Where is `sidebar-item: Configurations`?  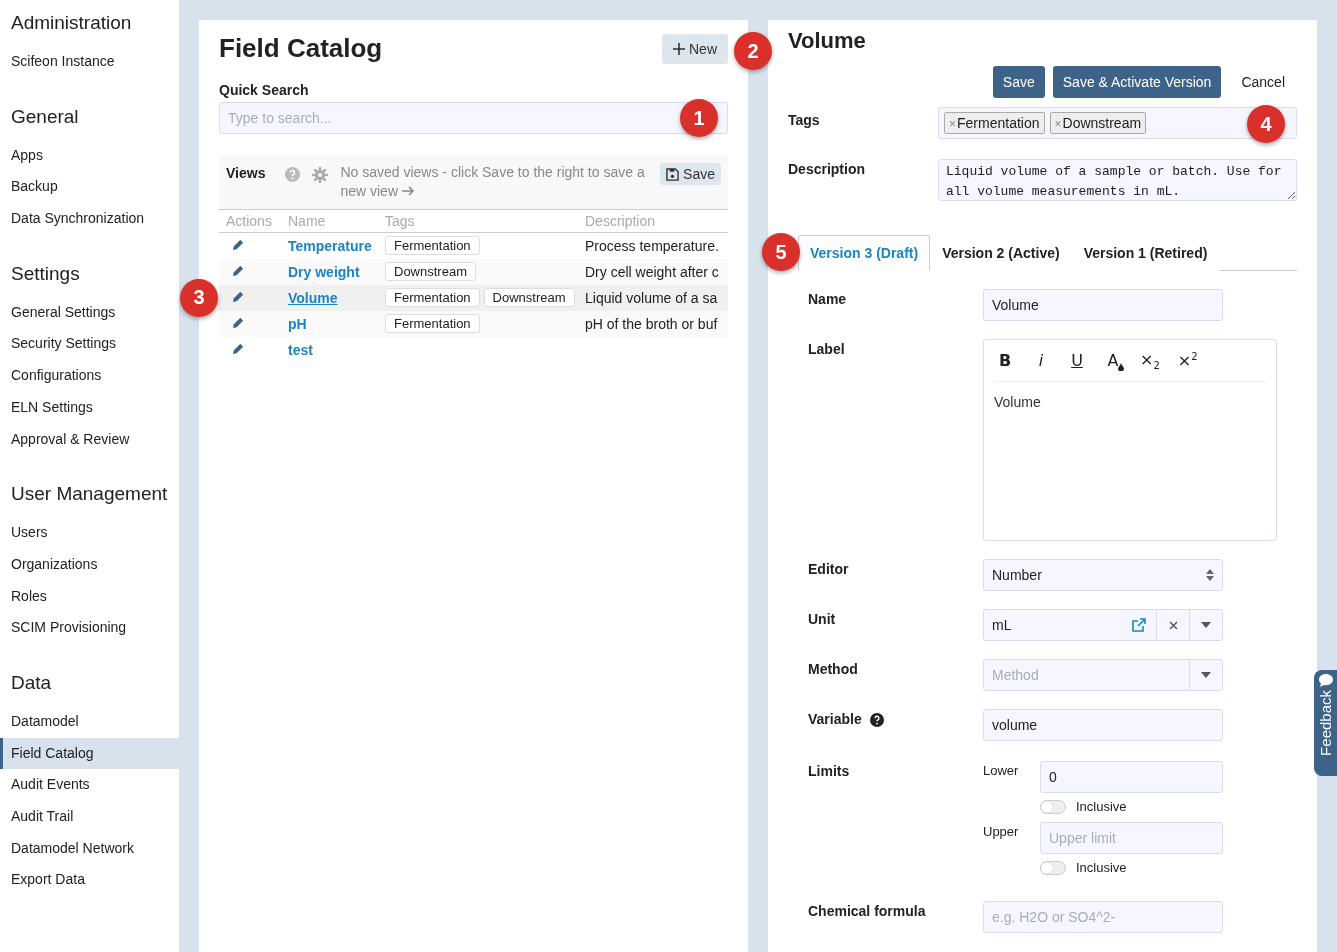 sidebar-item: Configurations is located at coordinates (89, 376).